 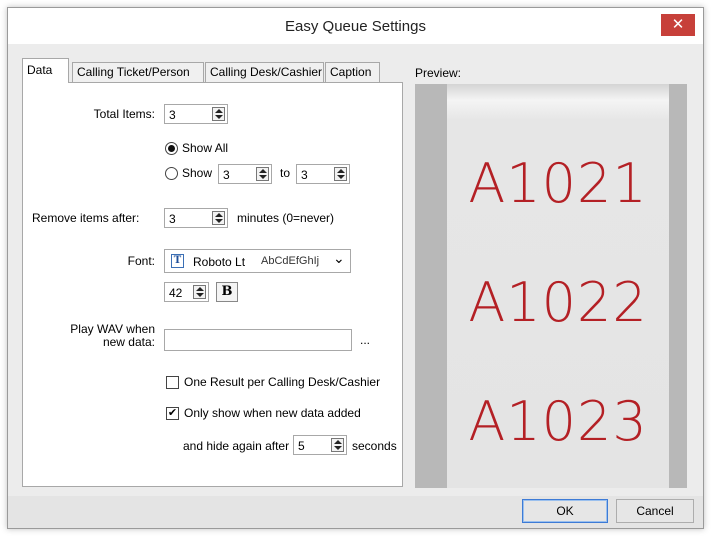 I want to click on total-items-label: Total Items:, so click(x=124, y=114).